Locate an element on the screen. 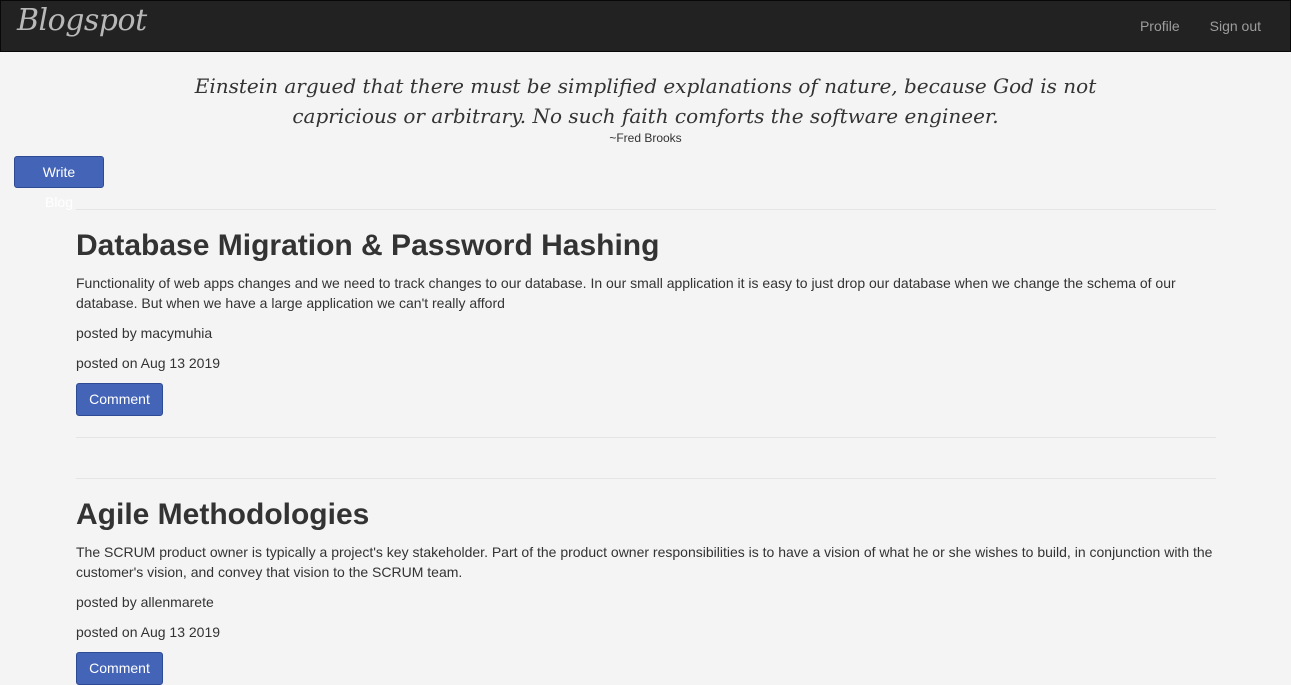 The image size is (1291, 685). post-title: Agile Methodologies is located at coordinates (646, 515).